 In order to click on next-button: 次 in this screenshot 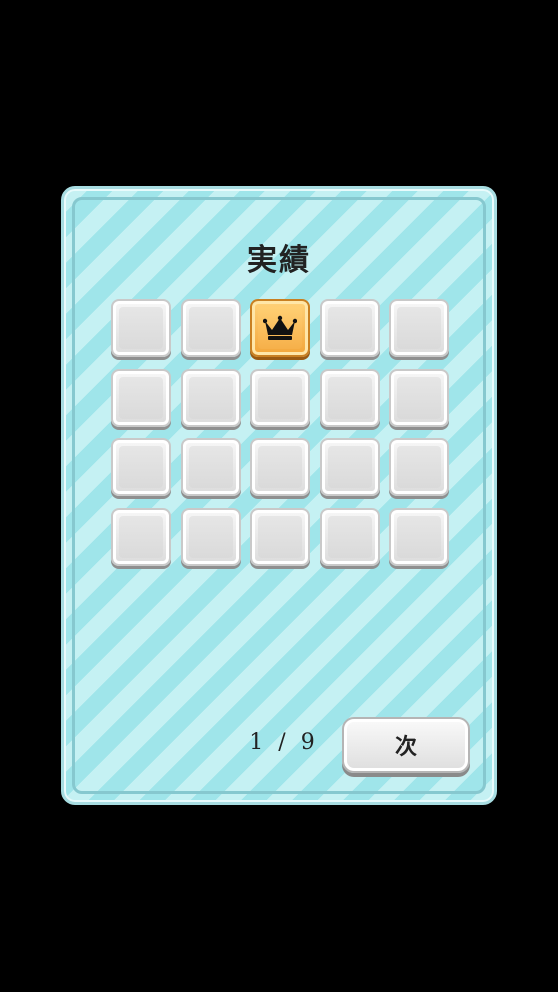, I will do `click(406, 745)`.